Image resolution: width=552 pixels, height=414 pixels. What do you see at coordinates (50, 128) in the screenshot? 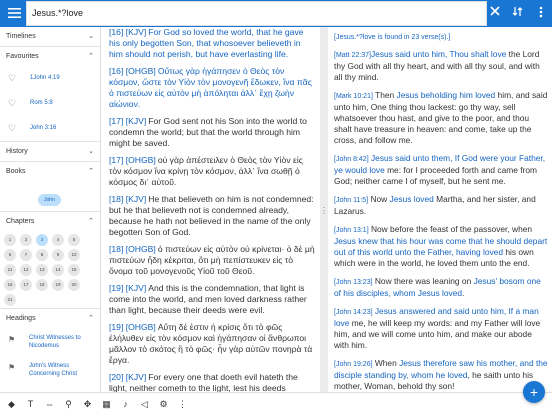
I see `favourite-item: ♡ John 3:16` at bounding box center [50, 128].